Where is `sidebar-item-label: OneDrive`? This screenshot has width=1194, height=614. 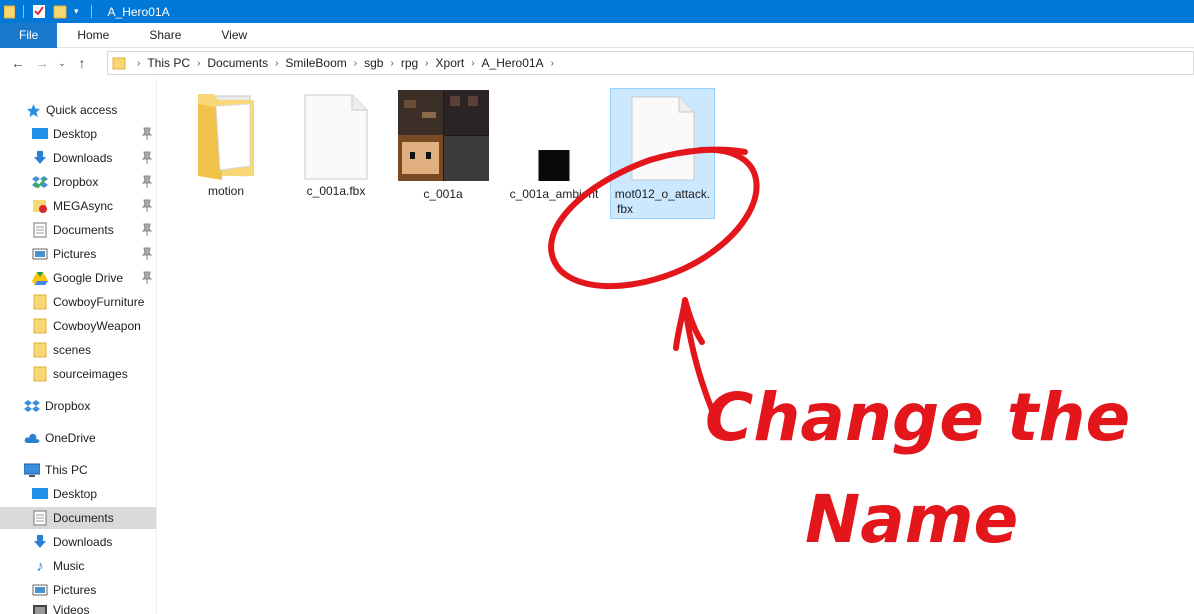 sidebar-item-label: OneDrive is located at coordinates (70, 438).